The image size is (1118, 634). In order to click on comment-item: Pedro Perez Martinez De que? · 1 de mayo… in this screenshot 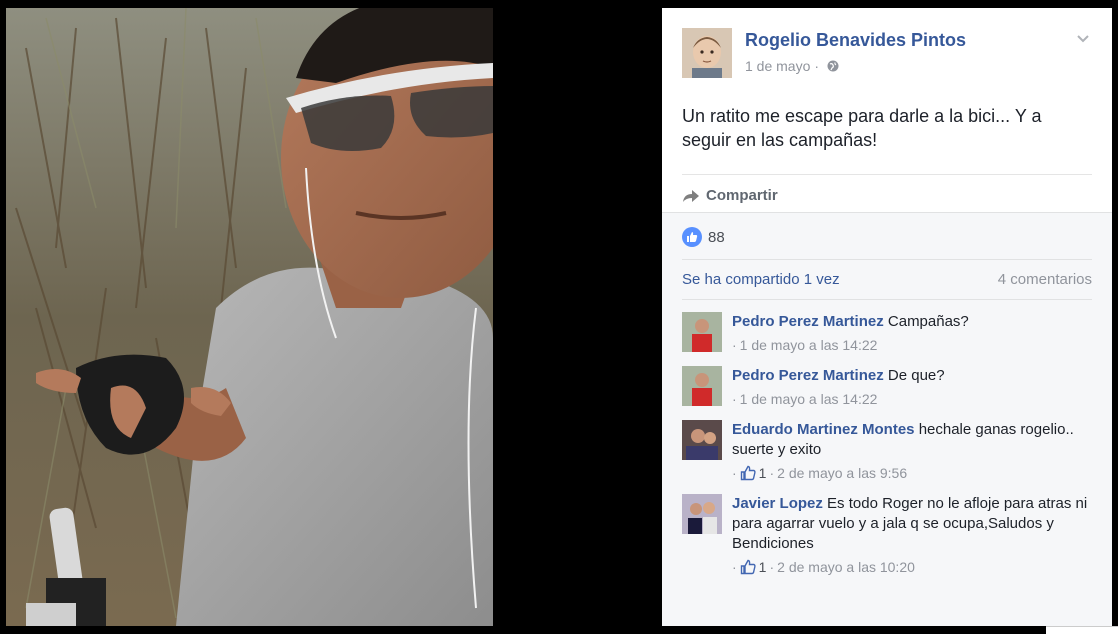, I will do `click(887, 386)`.